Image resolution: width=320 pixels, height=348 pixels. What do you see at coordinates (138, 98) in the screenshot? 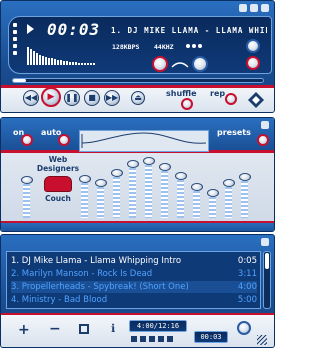
I see `eject-button: ⏏` at bounding box center [138, 98].